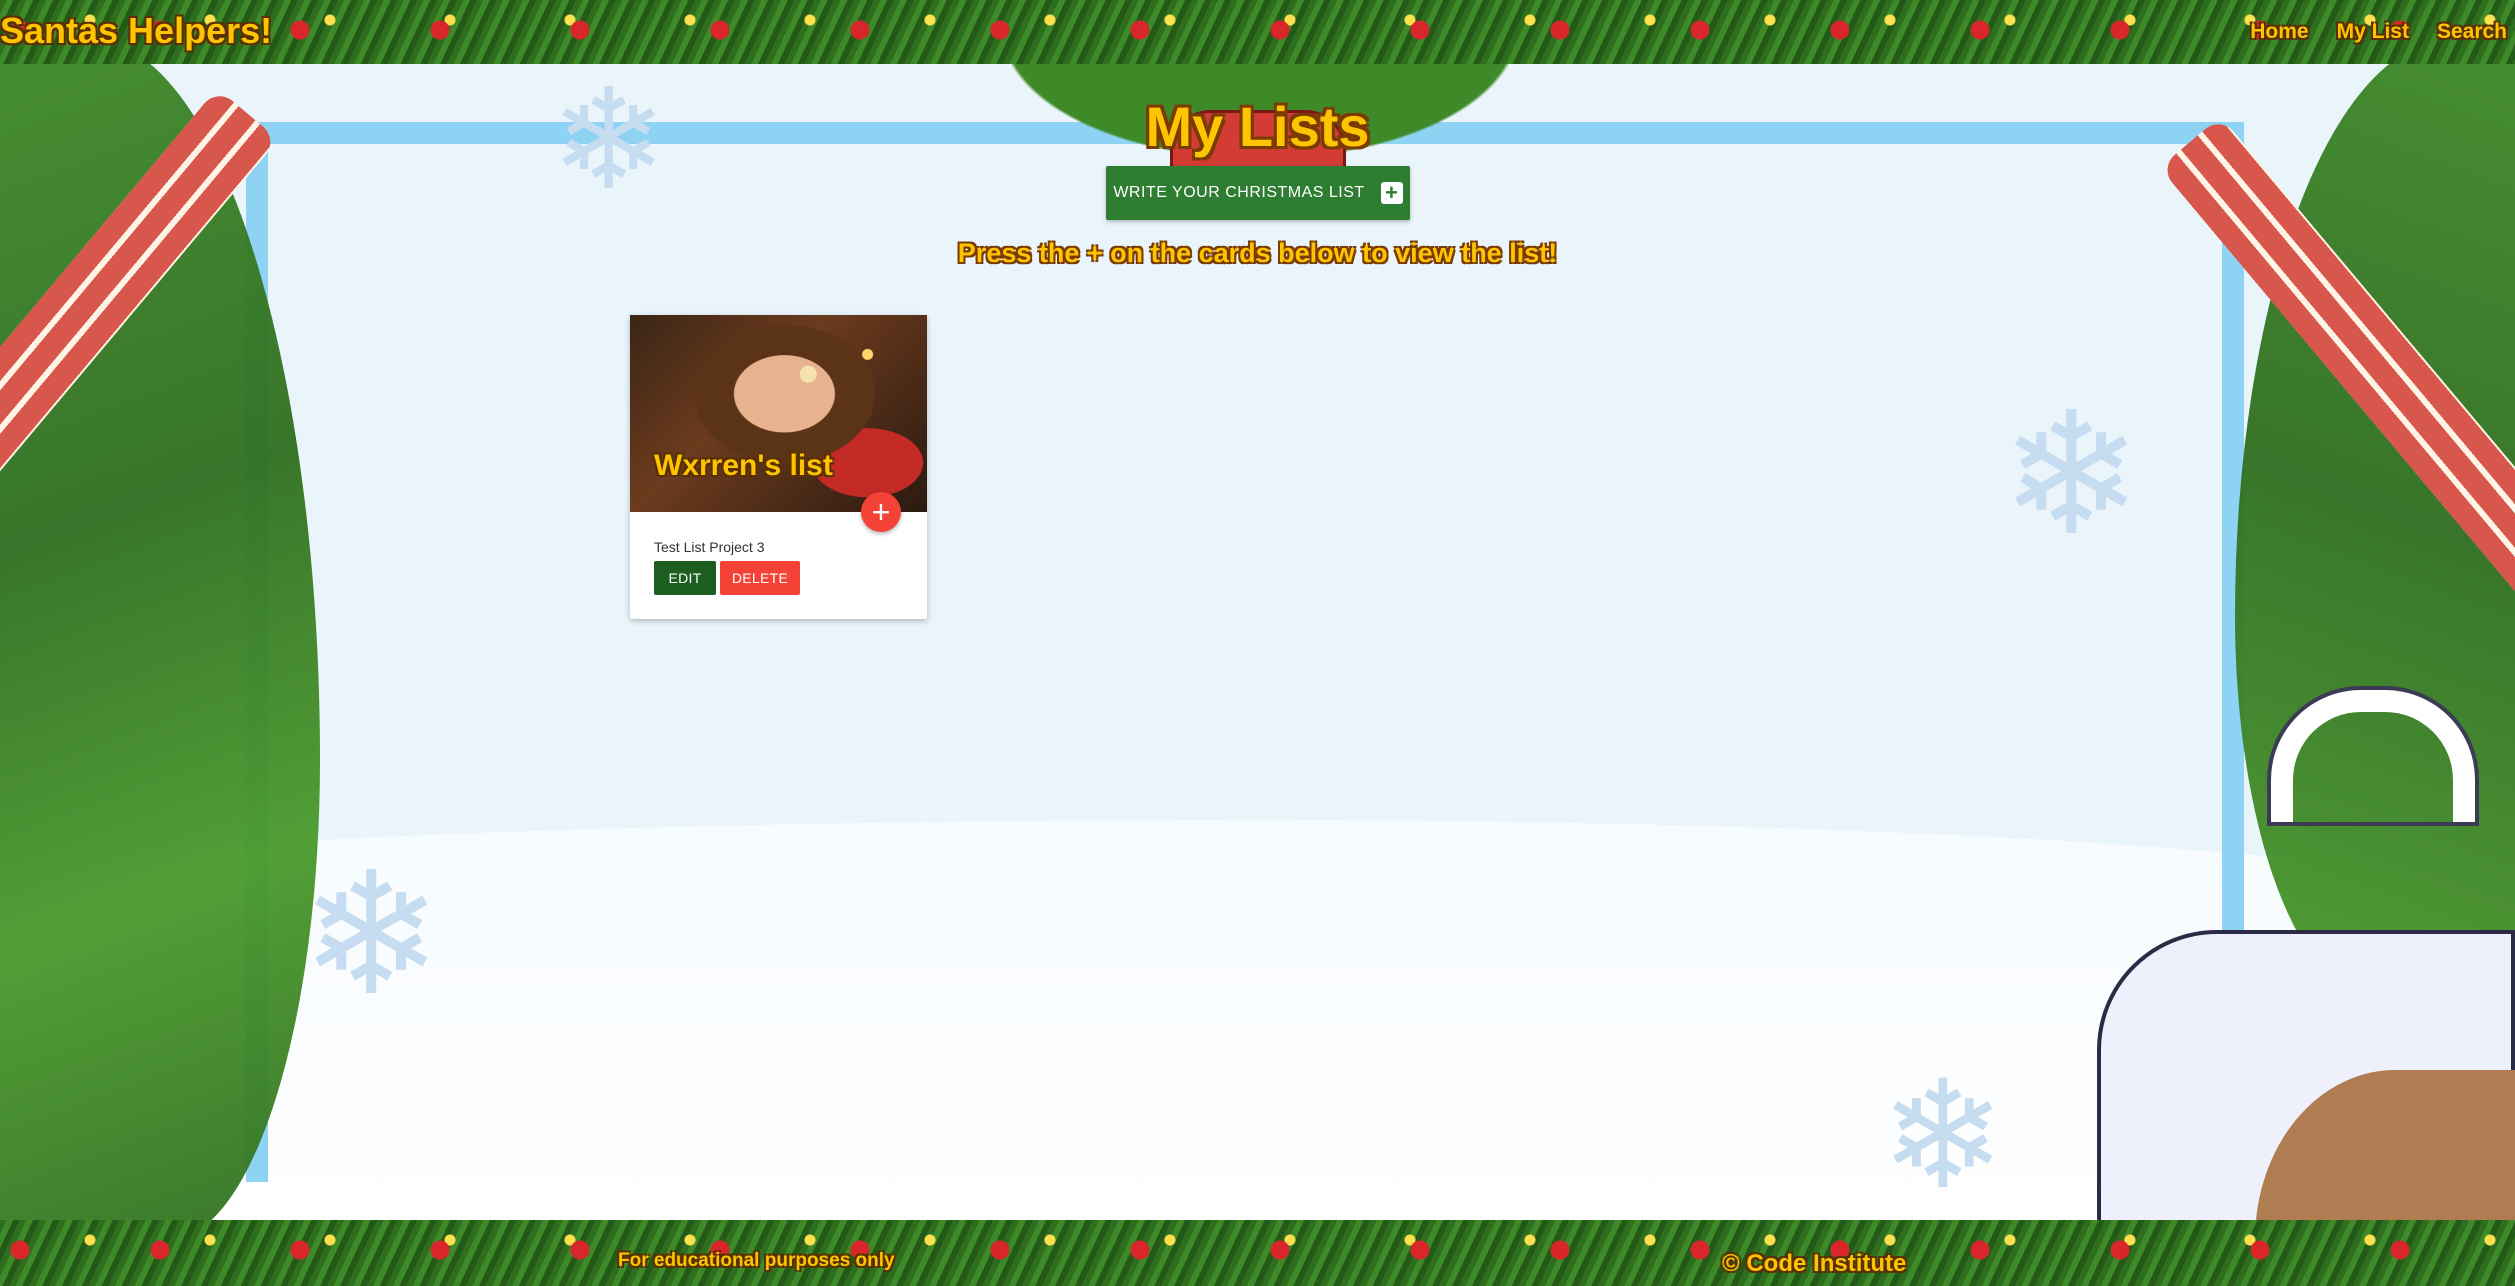 Image resolution: width=2515 pixels, height=1286 pixels. I want to click on list-card-title: Wxrren's list, so click(743, 465).